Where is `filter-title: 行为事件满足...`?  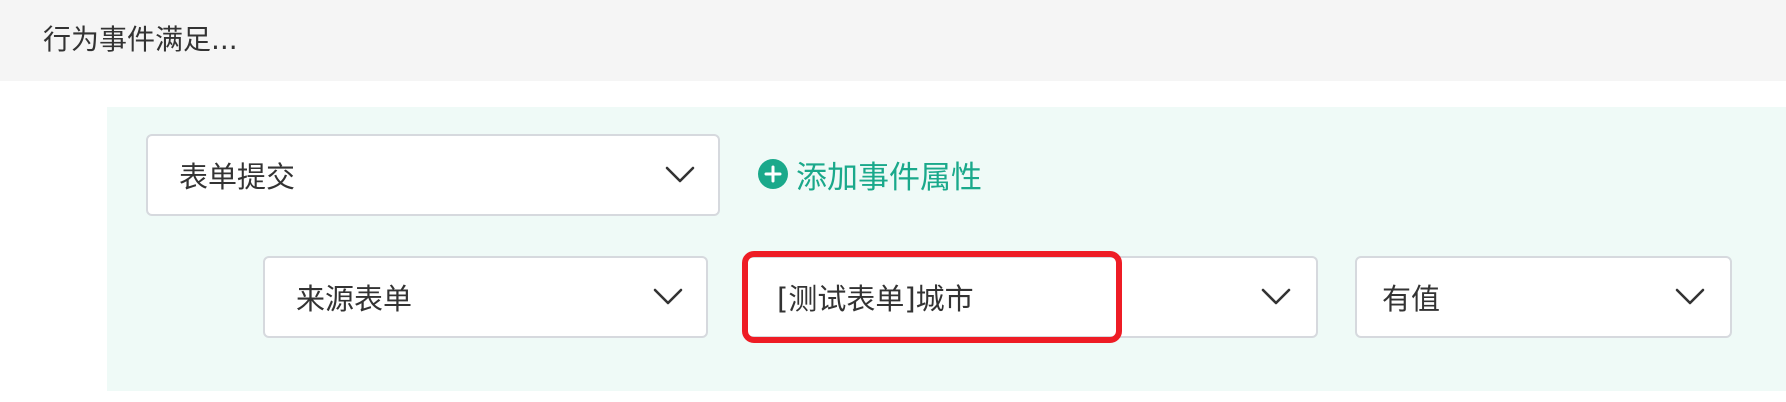 filter-title: 行为事件满足... is located at coordinates (140, 39).